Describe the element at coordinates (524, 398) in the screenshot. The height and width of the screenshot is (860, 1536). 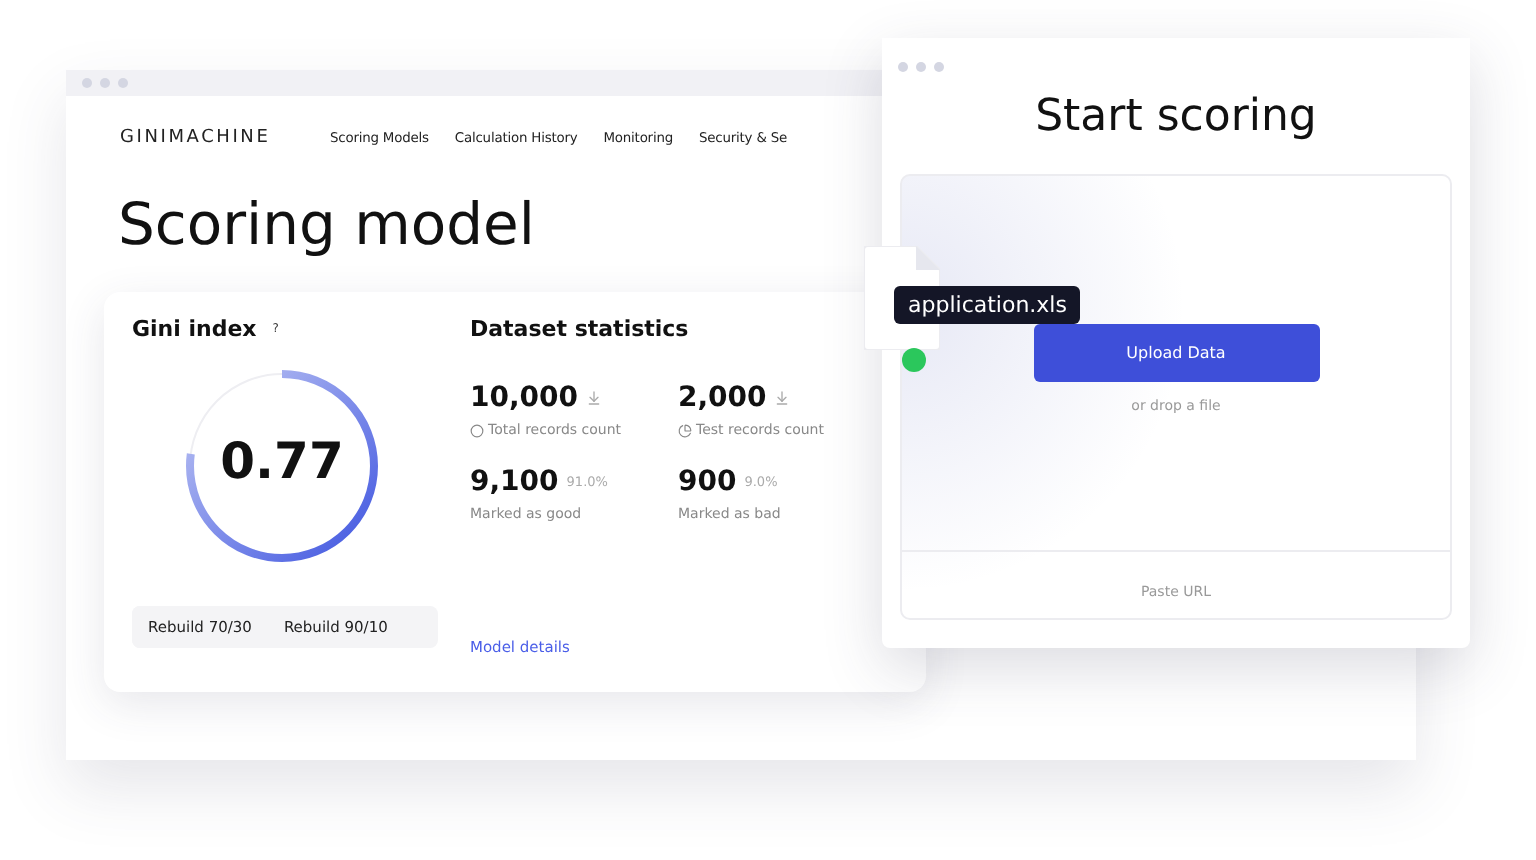
I see `stat-value: 10,000` at that location.